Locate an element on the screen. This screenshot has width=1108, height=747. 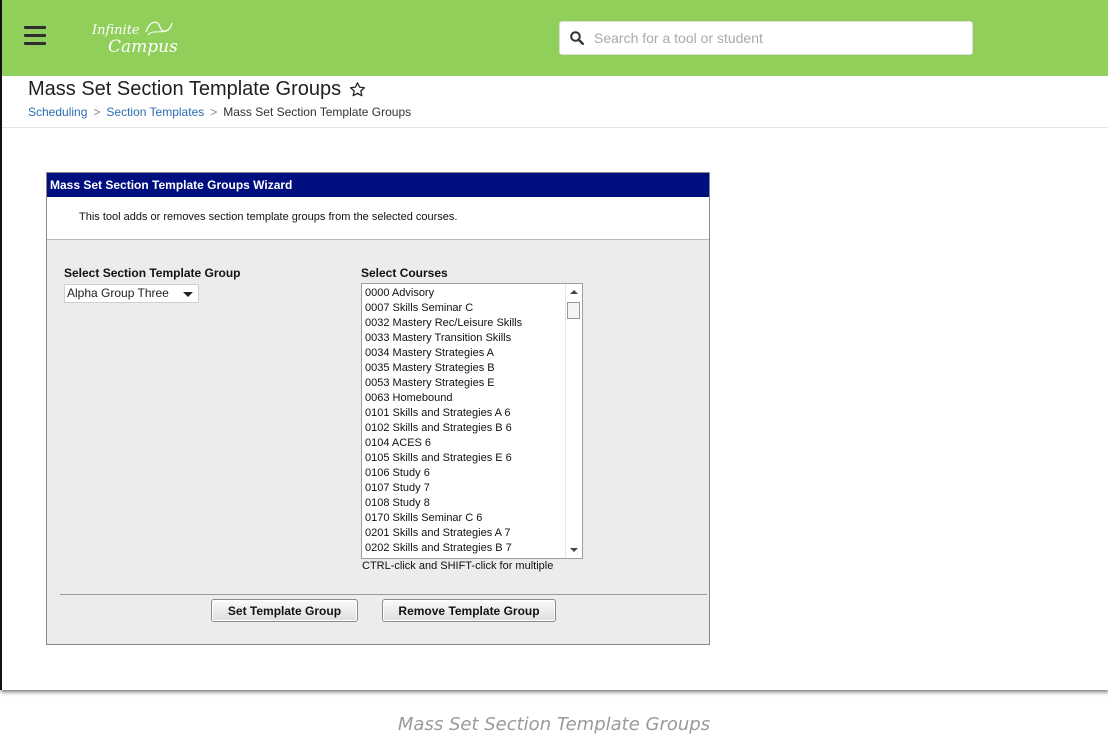
template-group-select: Alpha Group Three is located at coordinates (131, 293).